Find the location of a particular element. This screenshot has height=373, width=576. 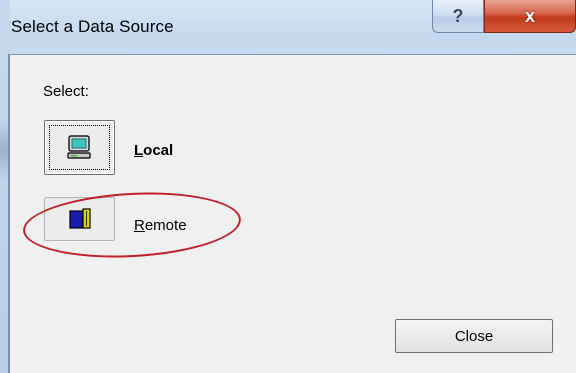

select-label: Select: is located at coordinates (66, 91).